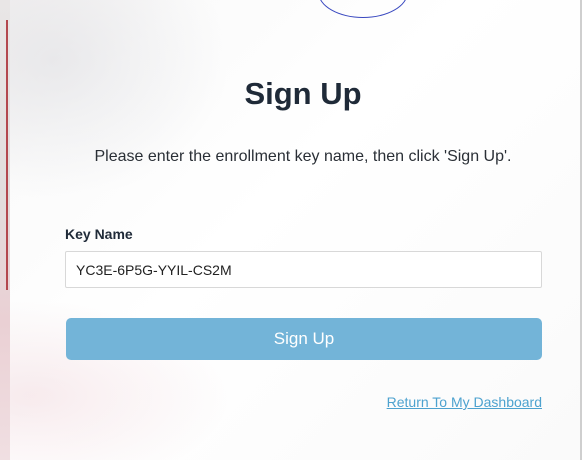  Describe the element at coordinates (7, 155) in the screenshot. I see `left-accent-line` at that location.